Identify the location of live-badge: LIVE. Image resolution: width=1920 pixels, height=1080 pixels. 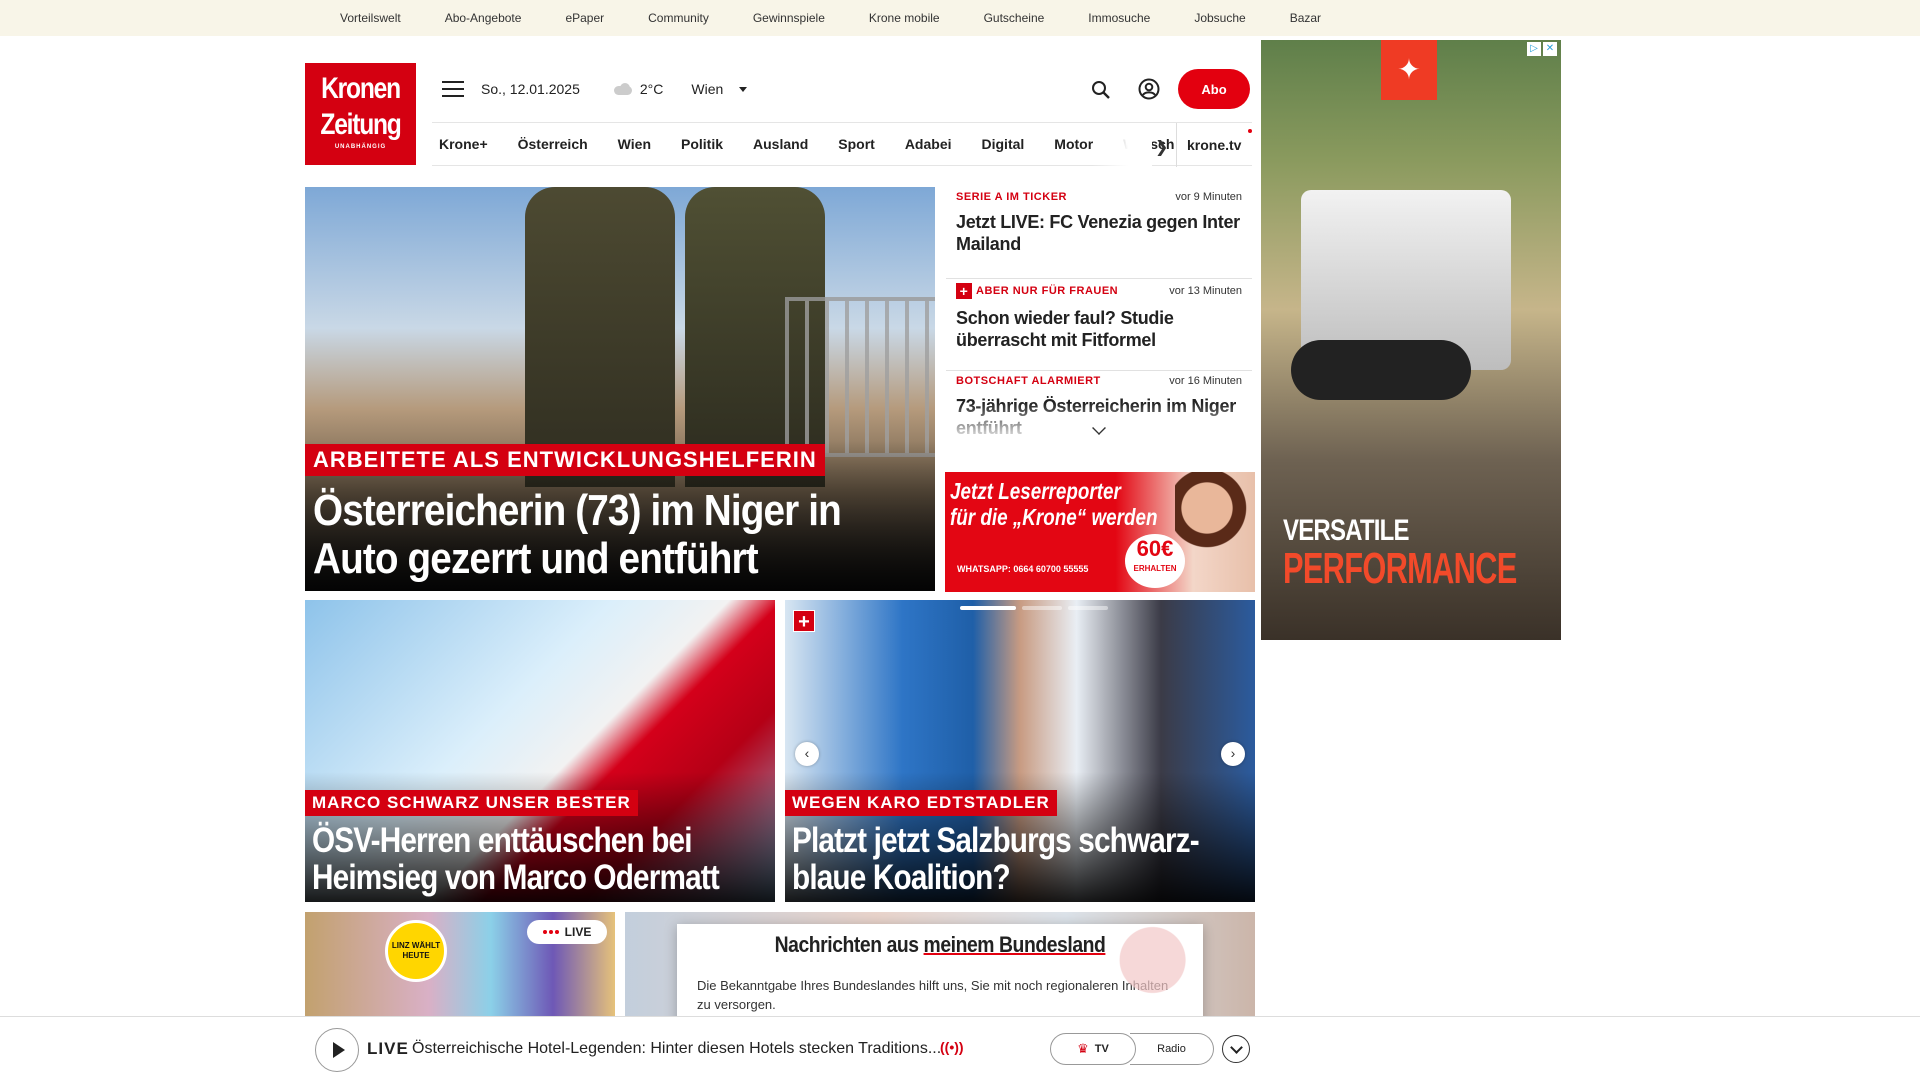
(567, 932).